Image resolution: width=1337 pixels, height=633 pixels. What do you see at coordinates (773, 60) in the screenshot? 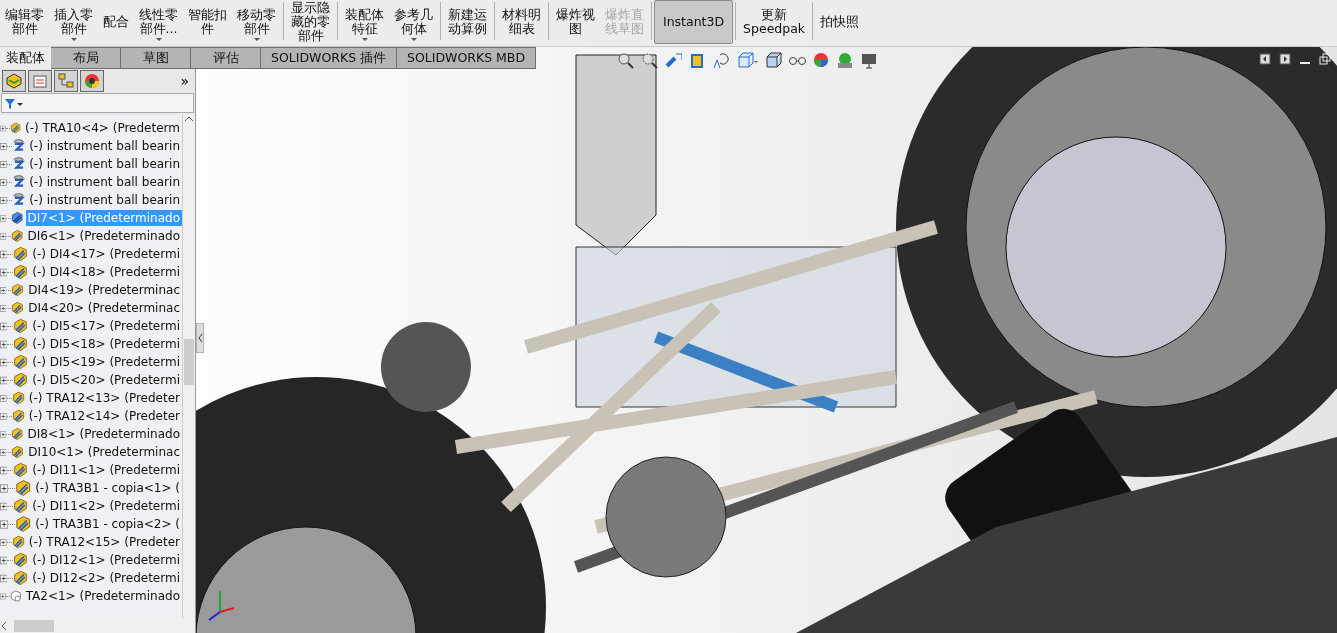
I see `display-style-icon` at bounding box center [773, 60].